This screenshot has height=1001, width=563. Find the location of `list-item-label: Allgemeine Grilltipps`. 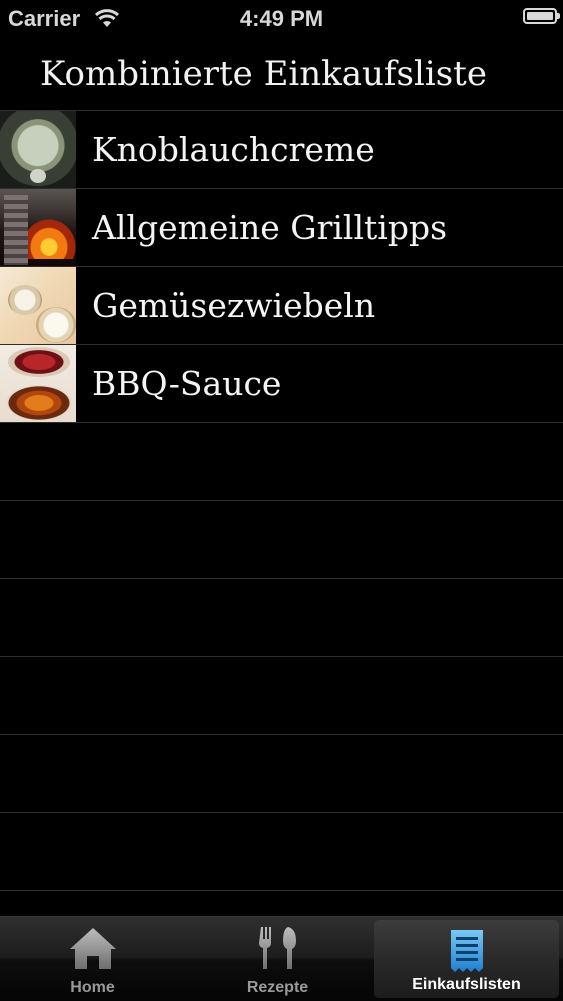

list-item-label: Allgemeine Grilltipps is located at coordinates (270, 227).